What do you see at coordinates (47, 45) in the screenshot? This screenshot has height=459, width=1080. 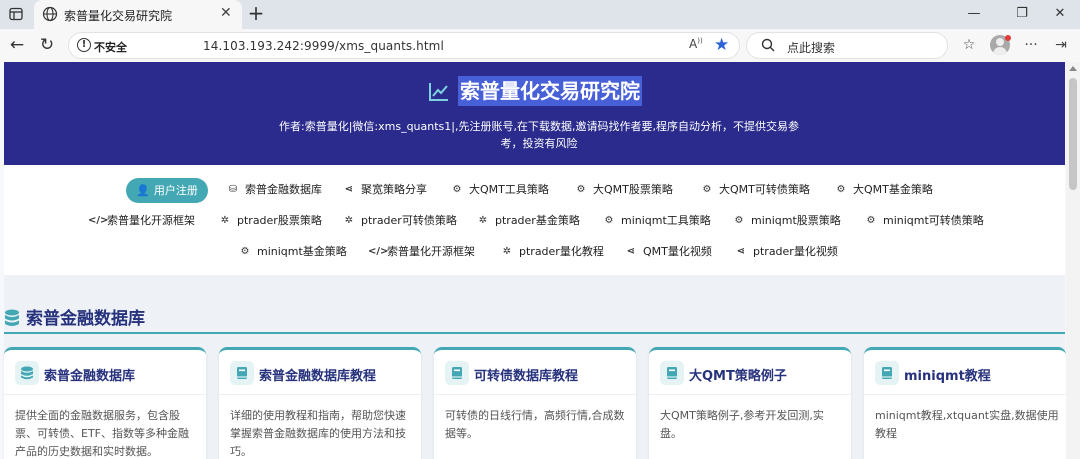 I see `reload-icon: ↻` at bounding box center [47, 45].